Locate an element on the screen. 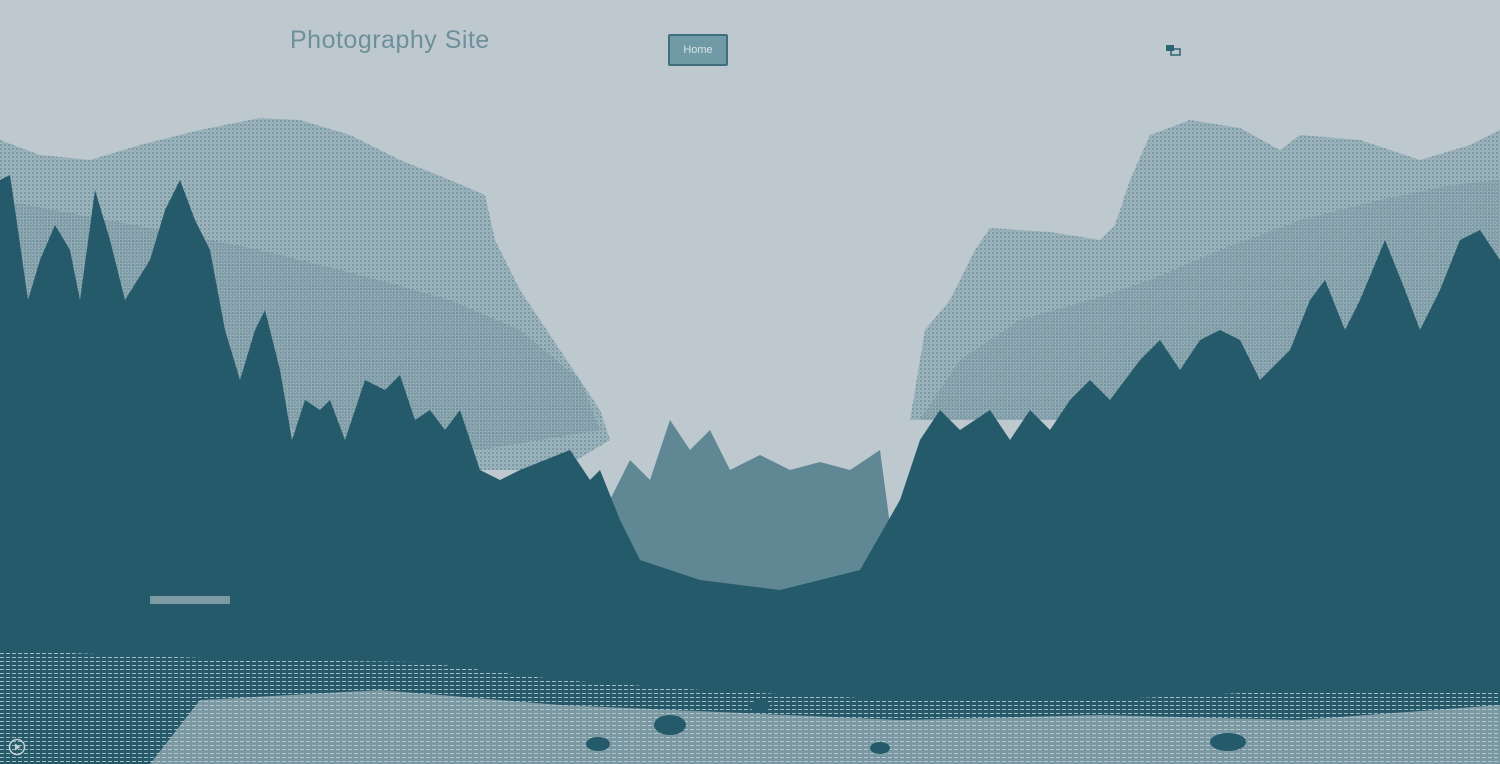 This screenshot has width=1500, height=764. window-icon is located at coordinates (1173, 50).